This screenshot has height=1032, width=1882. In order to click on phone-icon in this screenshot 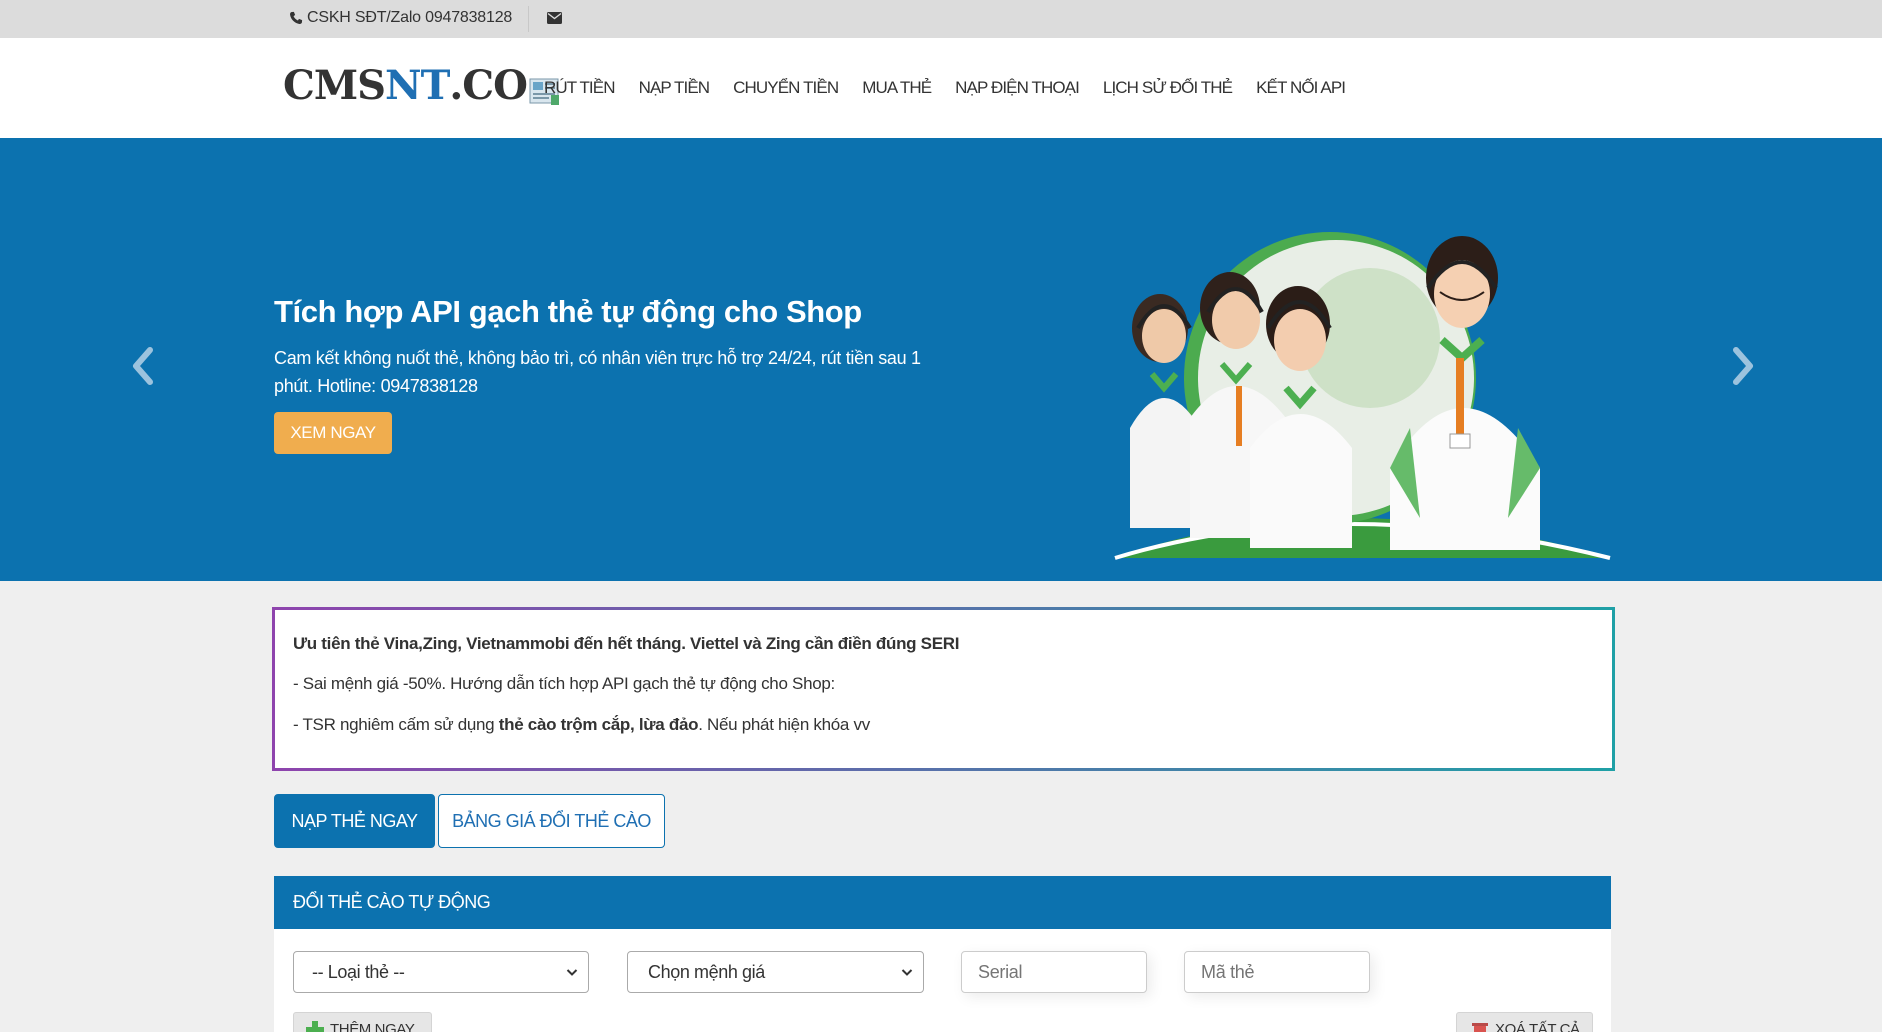, I will do `click(296, 17)`.